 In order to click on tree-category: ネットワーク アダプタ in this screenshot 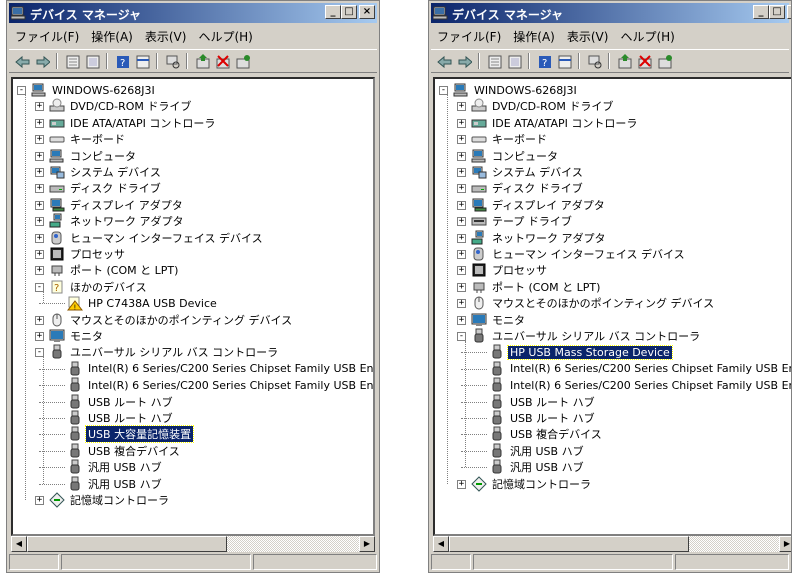, I will do `click(117, 221)`.